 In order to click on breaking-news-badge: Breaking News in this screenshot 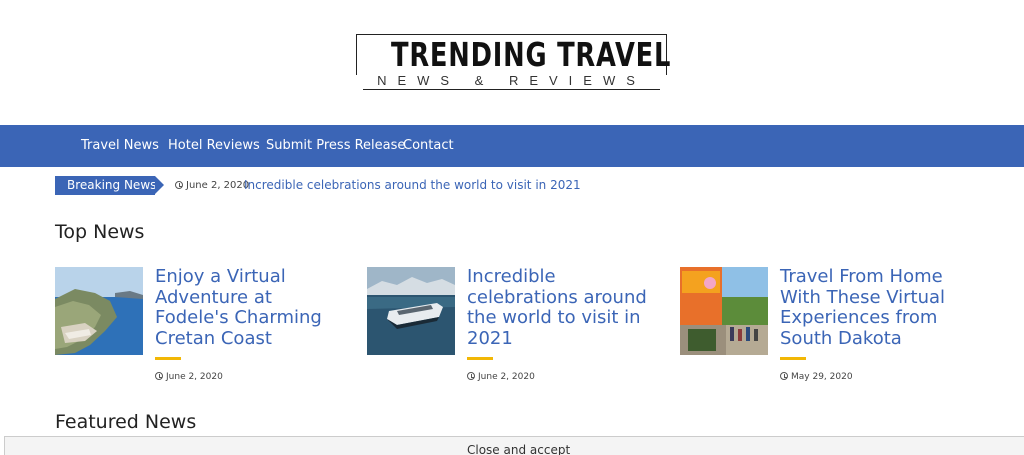, I will do `click(110, 185)`.